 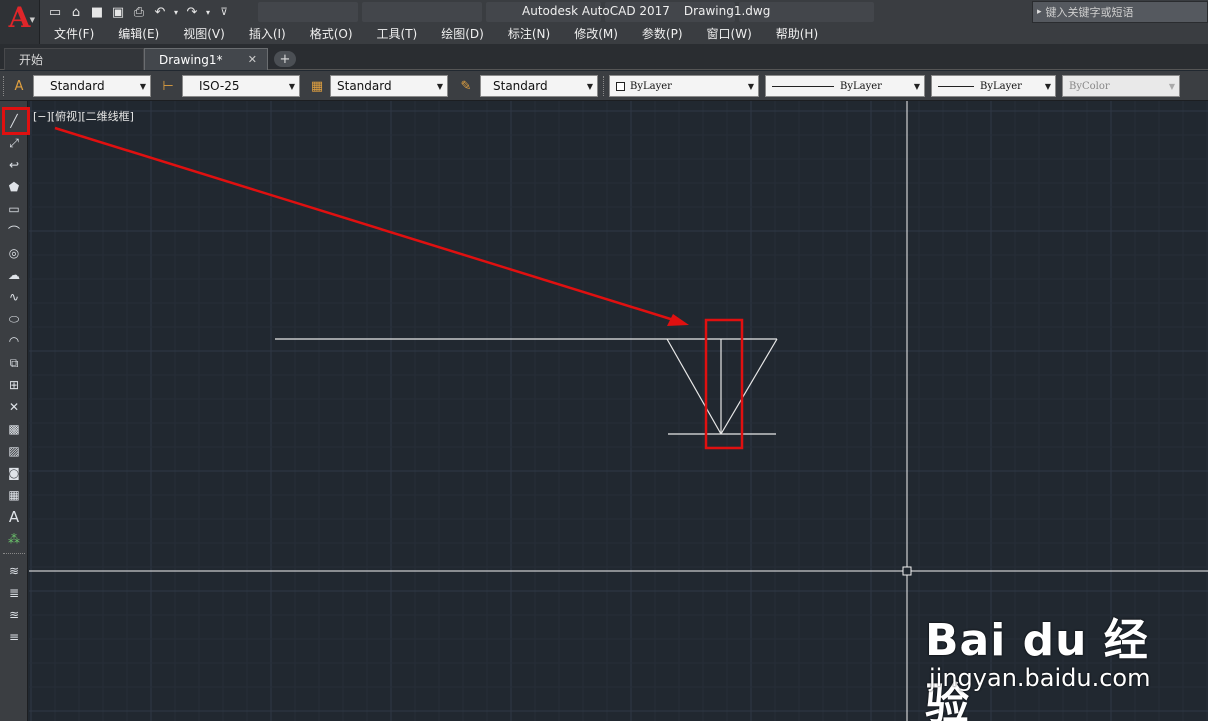 What do you see at coordinates (1001, 86) in the screenshot?
I see `lineweight-value: ByLayer` at bounding box center [1001, 86].